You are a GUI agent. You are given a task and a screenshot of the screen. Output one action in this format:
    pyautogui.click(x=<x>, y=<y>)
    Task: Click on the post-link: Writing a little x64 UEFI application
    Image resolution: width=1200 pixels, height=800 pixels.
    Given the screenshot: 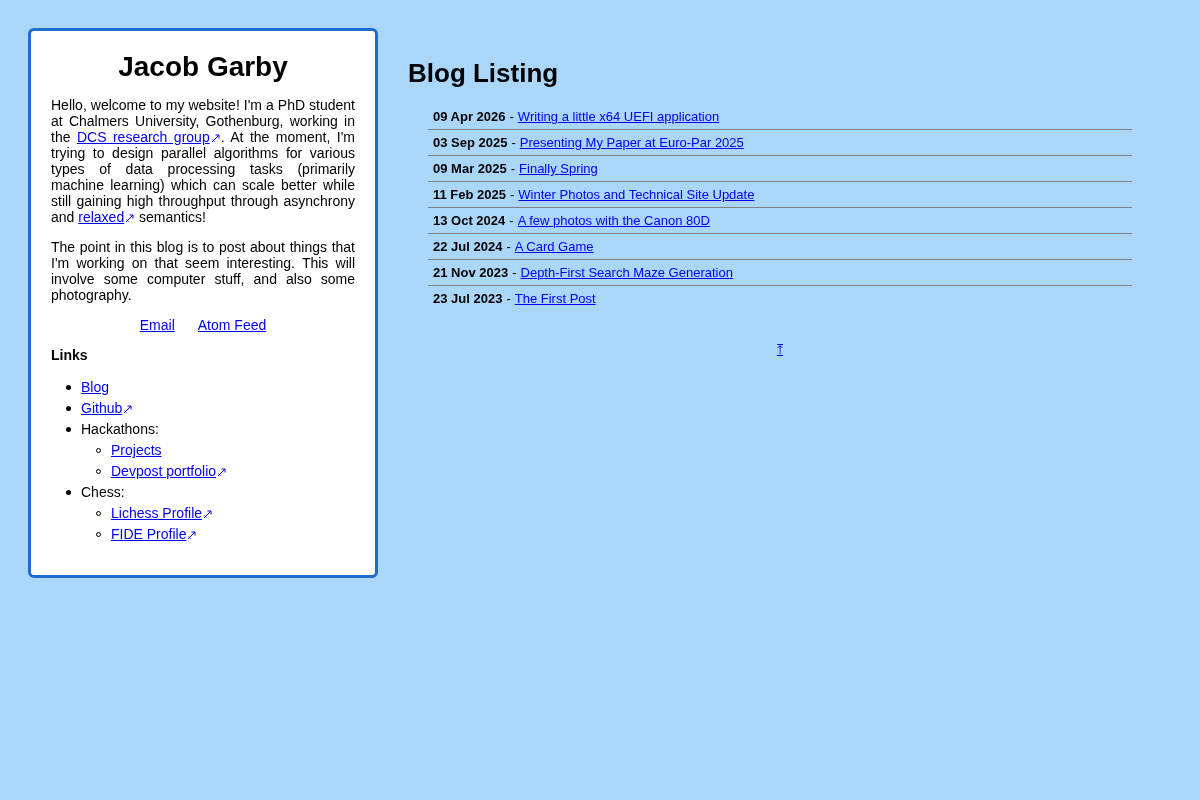 What is the action you would take?
    pyautogui.click(x=618, y=116)
    